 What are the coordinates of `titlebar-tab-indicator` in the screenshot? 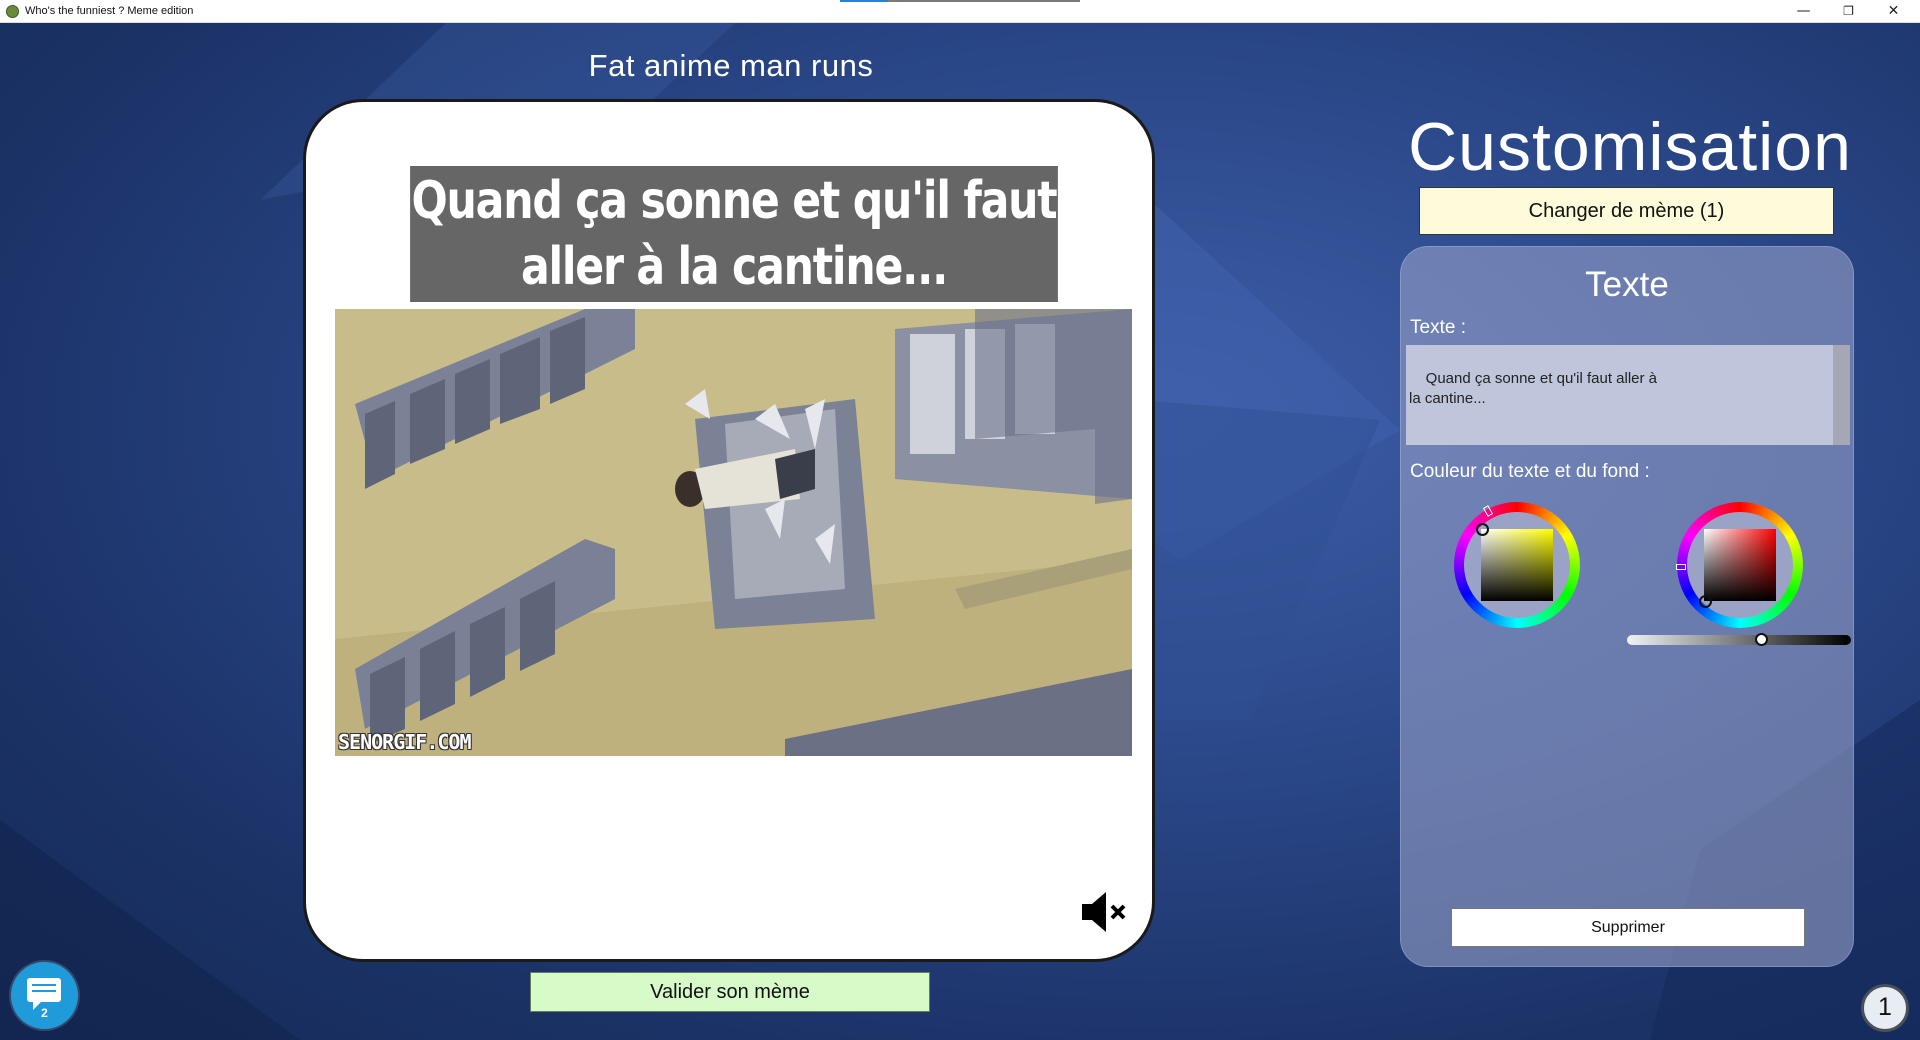 It's located at (960, 1).